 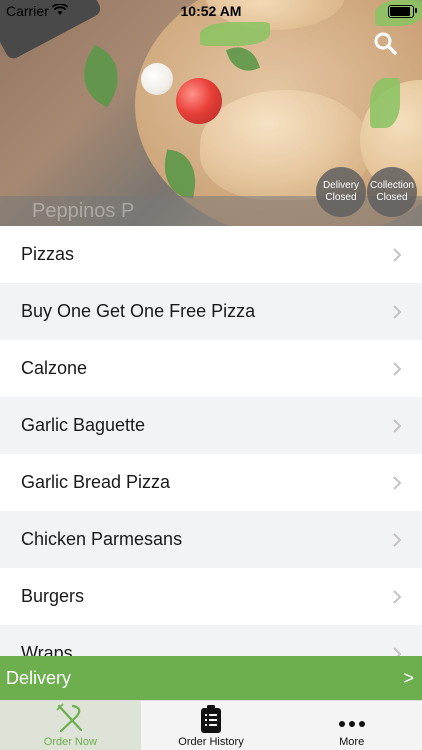 I want to click on tab-order-history: Order History, so click(x=211, y=725).